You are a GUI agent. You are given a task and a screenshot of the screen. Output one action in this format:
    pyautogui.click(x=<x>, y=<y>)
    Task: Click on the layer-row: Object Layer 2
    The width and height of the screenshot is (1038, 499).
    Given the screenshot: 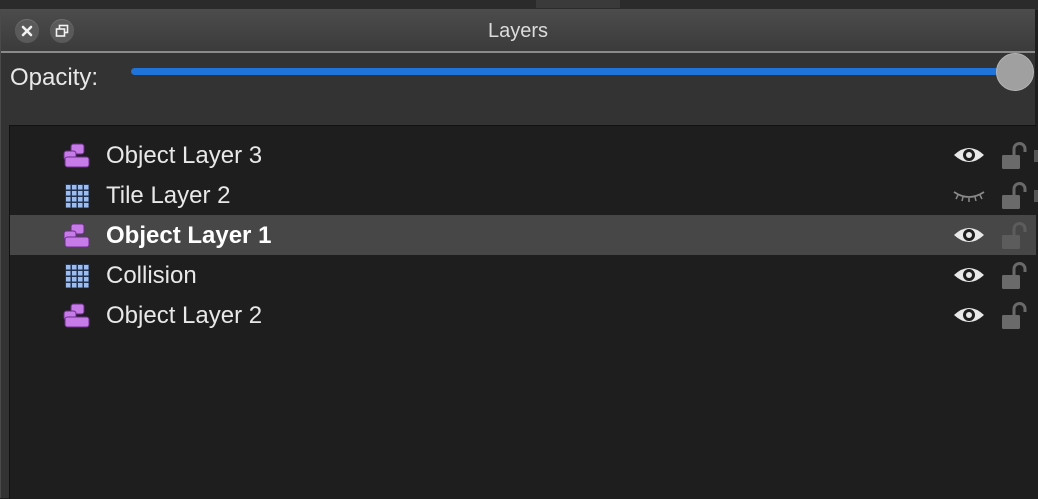 What is the action you would take?
    pyautogui.click(x=523, y=315)
    